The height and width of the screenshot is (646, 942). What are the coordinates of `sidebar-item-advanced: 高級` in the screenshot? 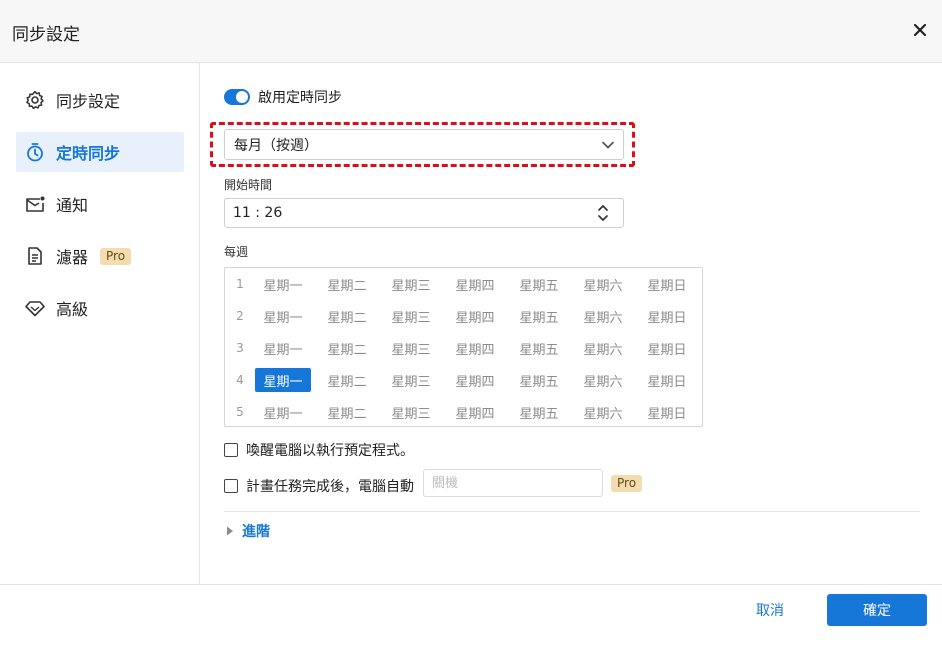 It's located at (100, 308).